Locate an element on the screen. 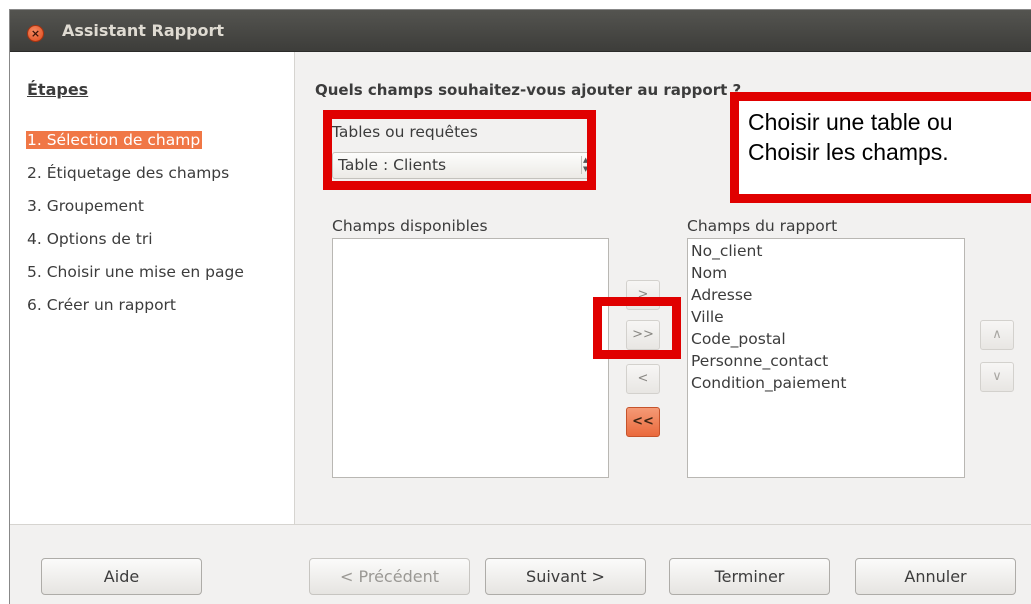  annotation-callout: Choisir une table ou Choisir les champs. is located at coordinates (880, 147).